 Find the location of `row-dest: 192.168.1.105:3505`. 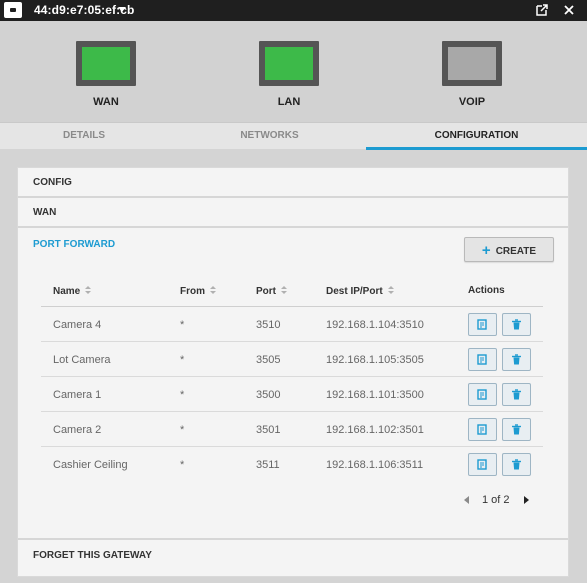

row-dest: 192.168.1.105:3505 is located at coordinates (375, 360).